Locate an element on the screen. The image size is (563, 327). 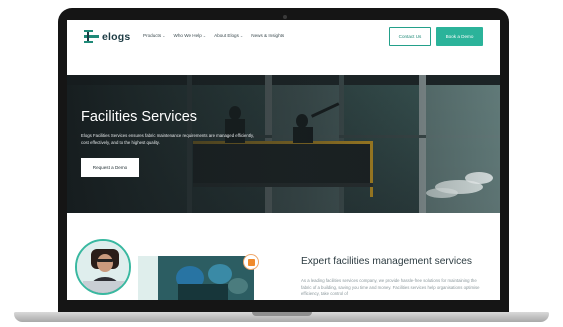
profile-avatar is located at coordinates (103, 267).